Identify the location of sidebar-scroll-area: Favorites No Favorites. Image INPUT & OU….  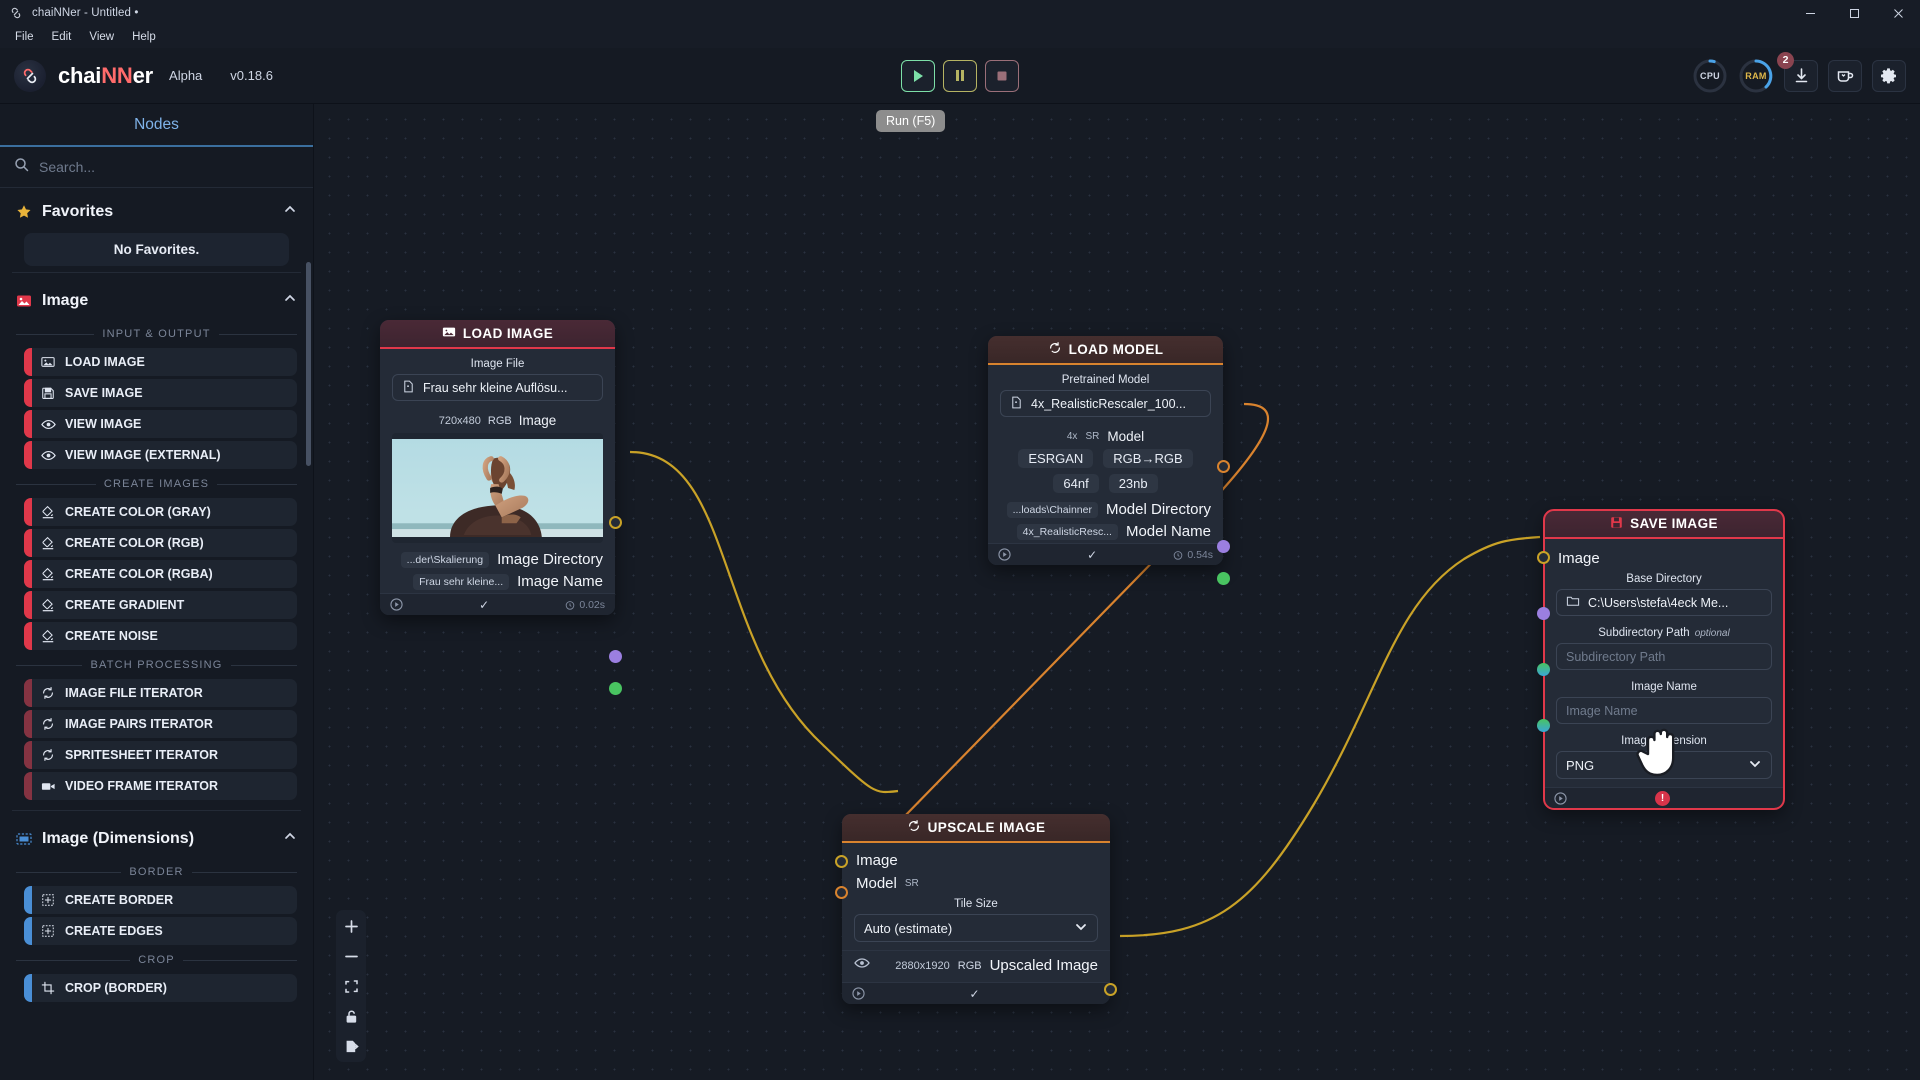
(156, 634).